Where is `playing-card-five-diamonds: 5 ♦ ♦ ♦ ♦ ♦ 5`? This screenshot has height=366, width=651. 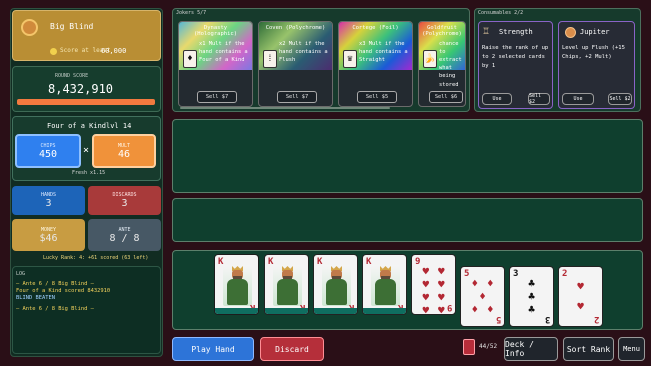 playing-card-five-diamonds: 5 ♦ ♦ ♦ ♦ ♦ 5 is located at coordinates (482, 296).